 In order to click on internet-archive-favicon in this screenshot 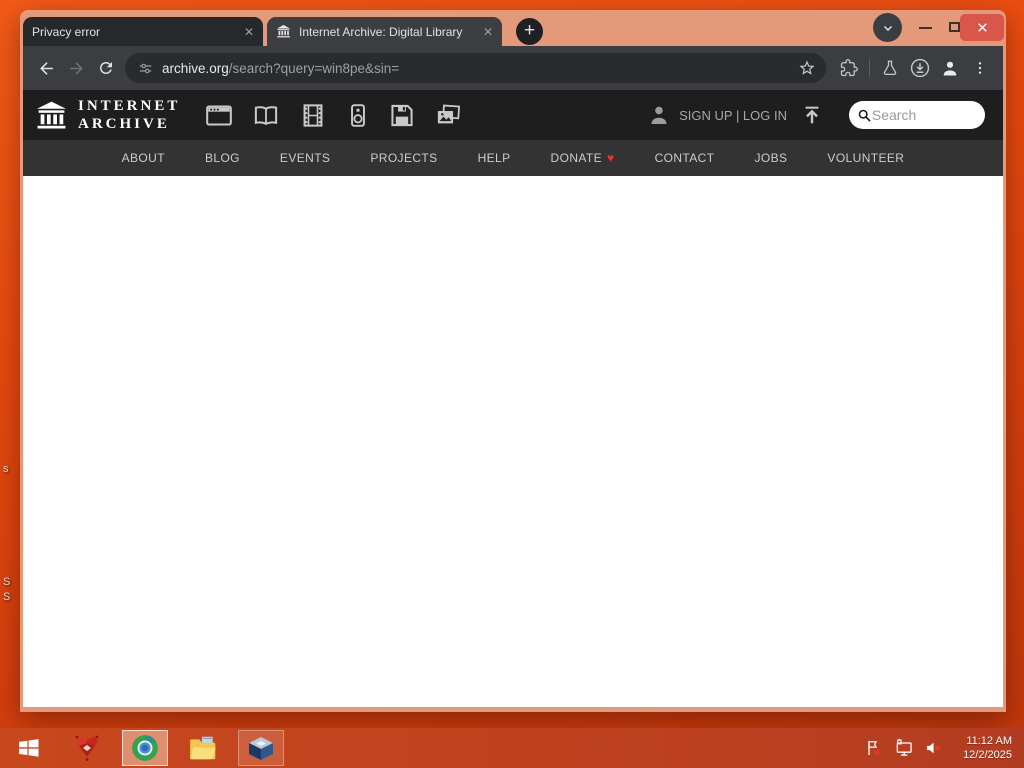, I will do `click(283, 31)`.